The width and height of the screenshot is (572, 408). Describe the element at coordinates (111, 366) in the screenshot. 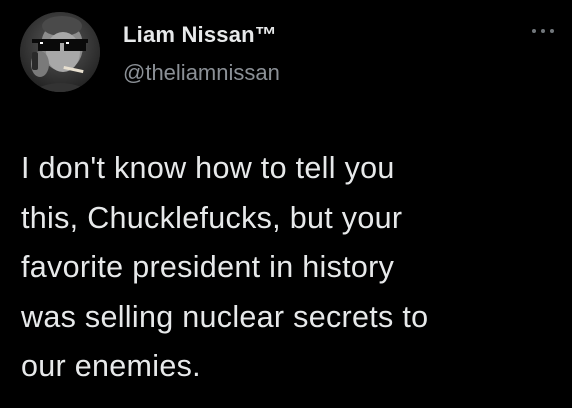

I see `tweet-text-line: our enemies.` at that location.